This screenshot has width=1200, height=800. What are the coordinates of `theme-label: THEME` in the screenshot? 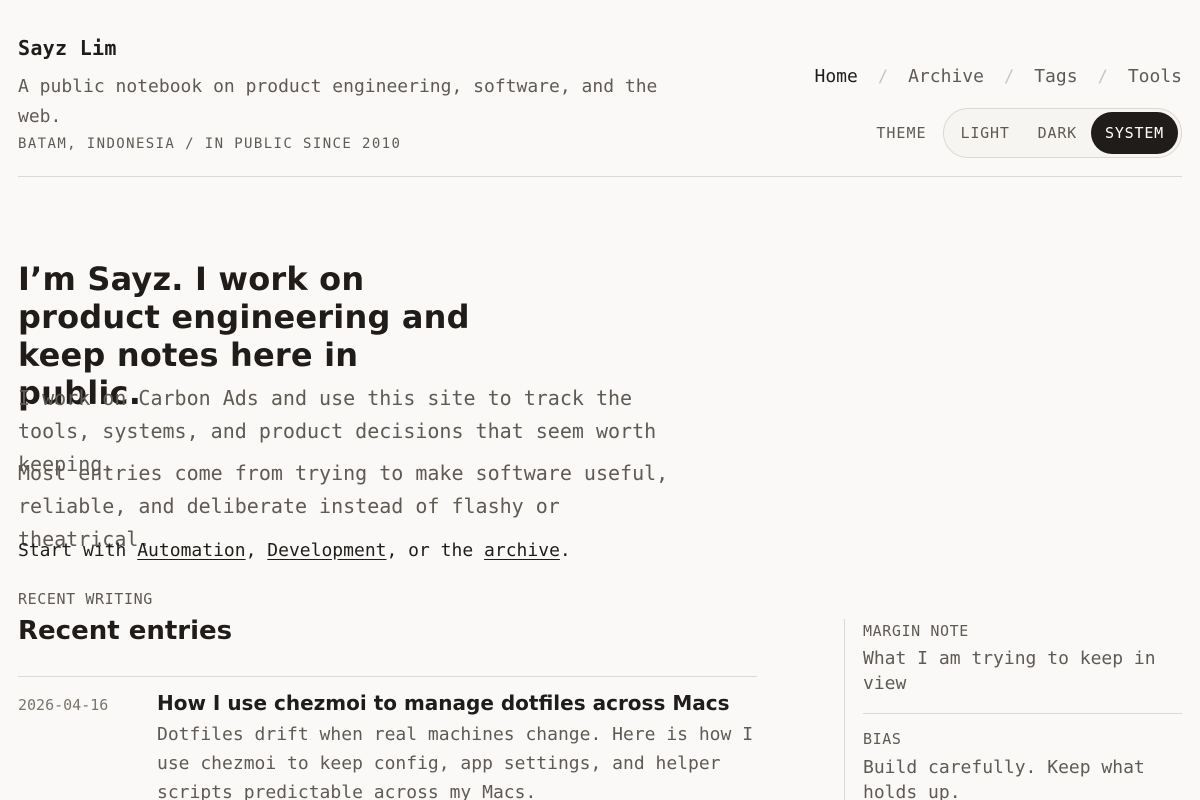 It's located at (901, 133).